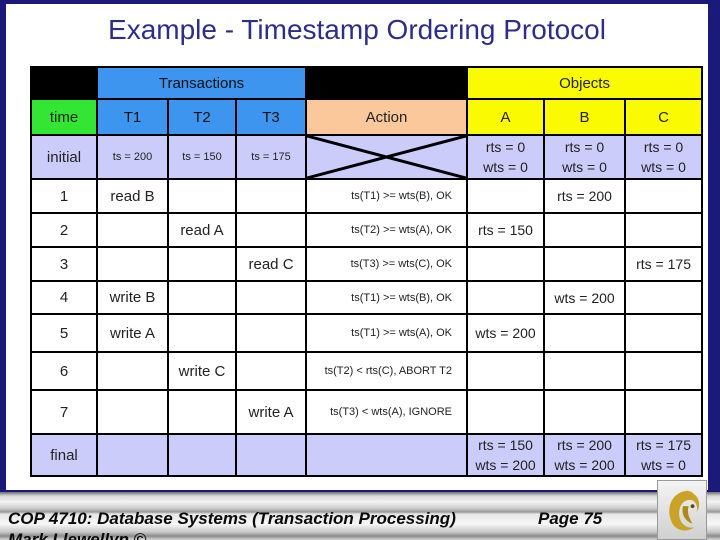 The width and height of the screenshot is (720, 540). I want to click on t3-cell: write A, so click(271, 412).